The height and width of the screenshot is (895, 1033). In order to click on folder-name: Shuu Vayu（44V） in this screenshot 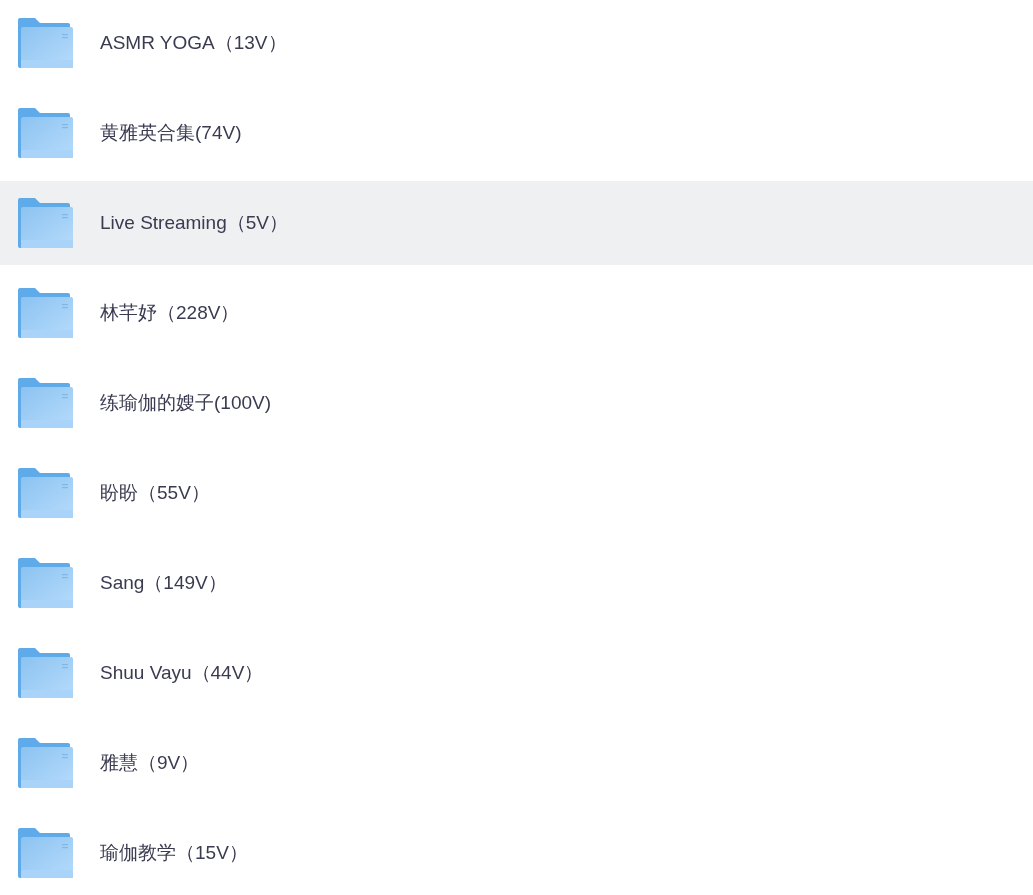, I will do `click(182, 673)`.